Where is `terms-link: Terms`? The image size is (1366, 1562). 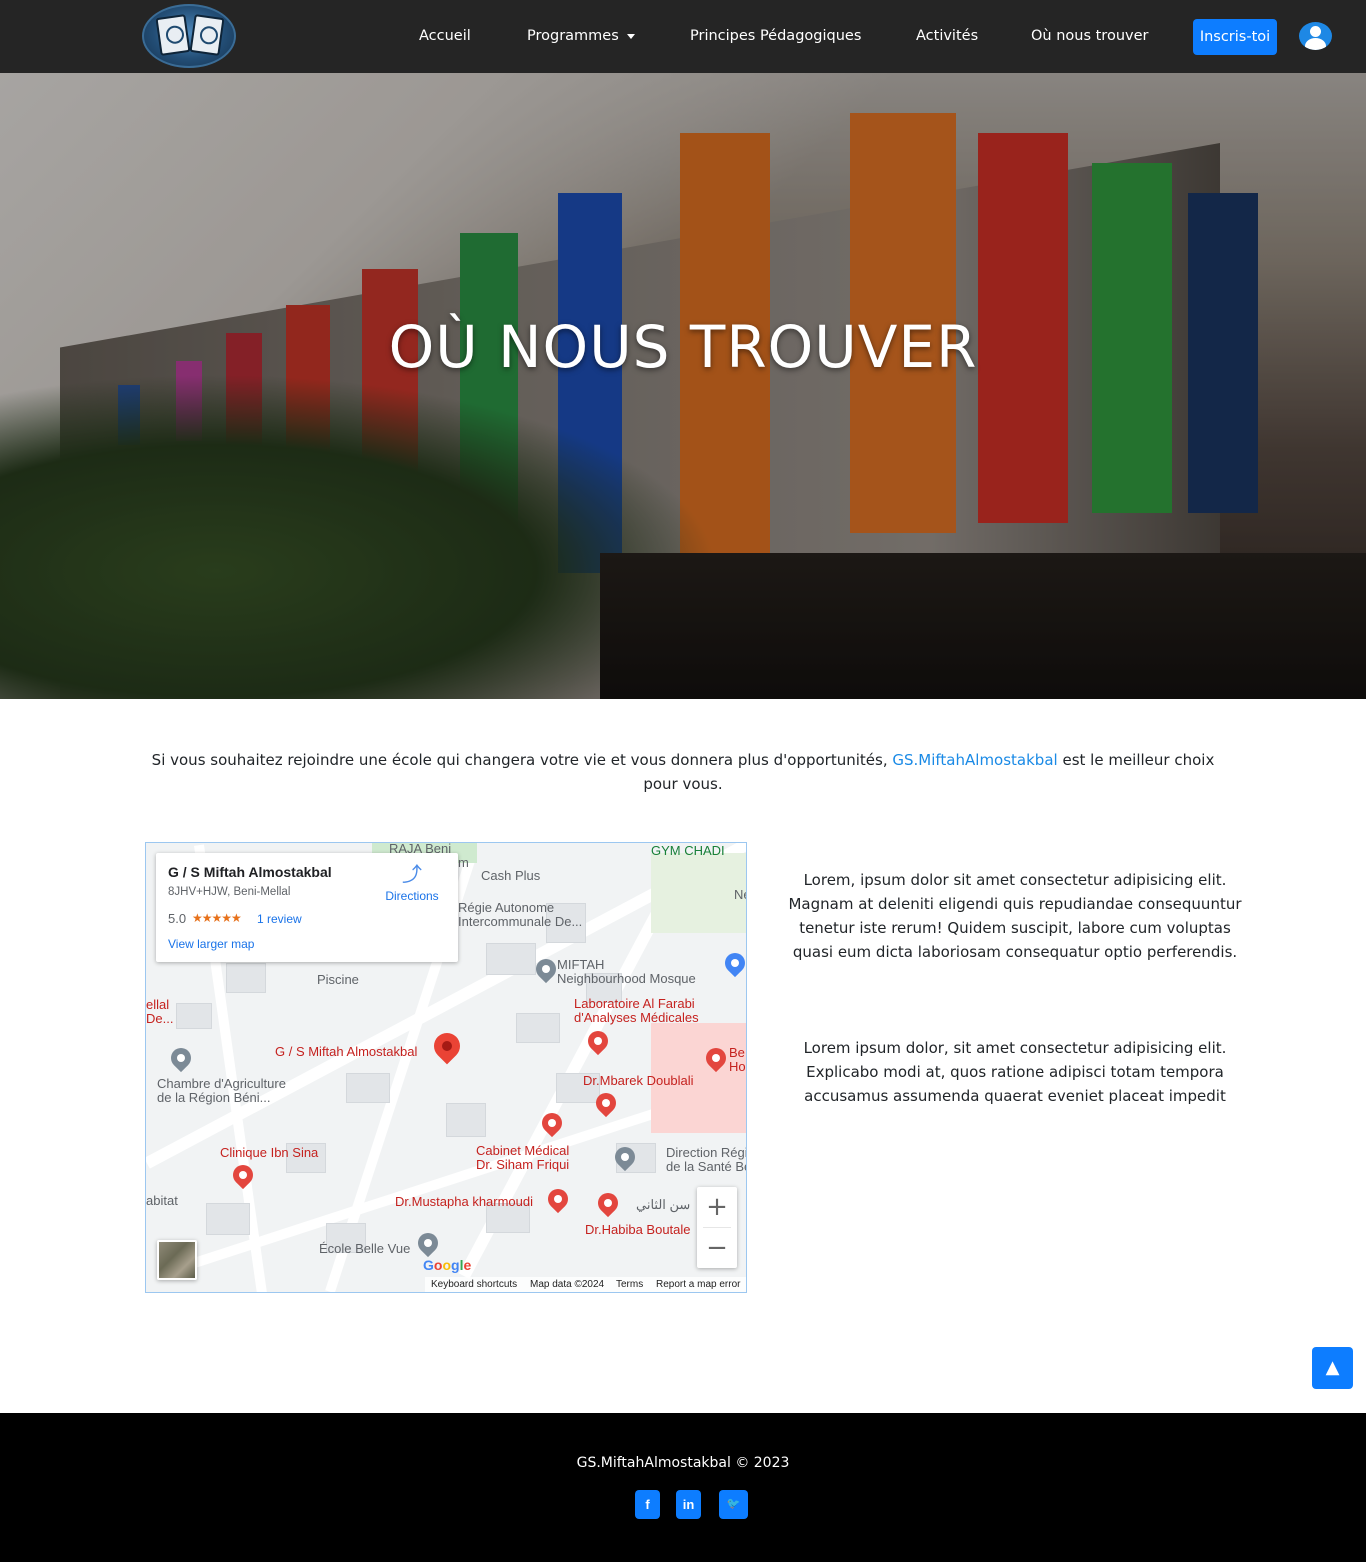
terms-link: Terms is located at coordinates (629, 1284).